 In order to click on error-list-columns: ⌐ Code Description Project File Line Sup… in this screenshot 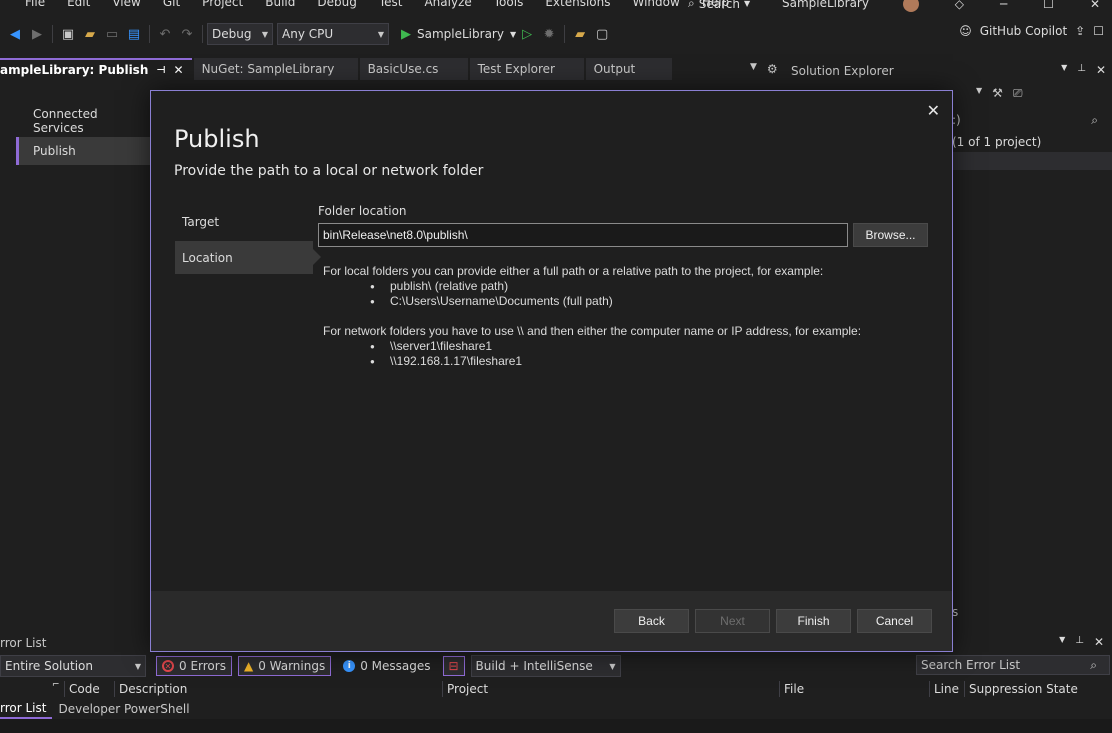, I will do `click(556, 689)`.